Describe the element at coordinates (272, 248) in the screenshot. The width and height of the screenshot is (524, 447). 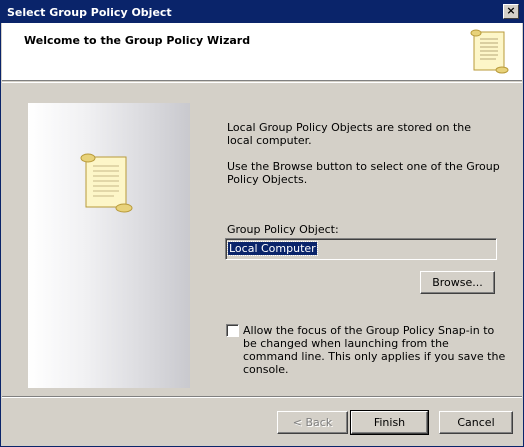
I see `gpo-value: Local Computer` at that location.